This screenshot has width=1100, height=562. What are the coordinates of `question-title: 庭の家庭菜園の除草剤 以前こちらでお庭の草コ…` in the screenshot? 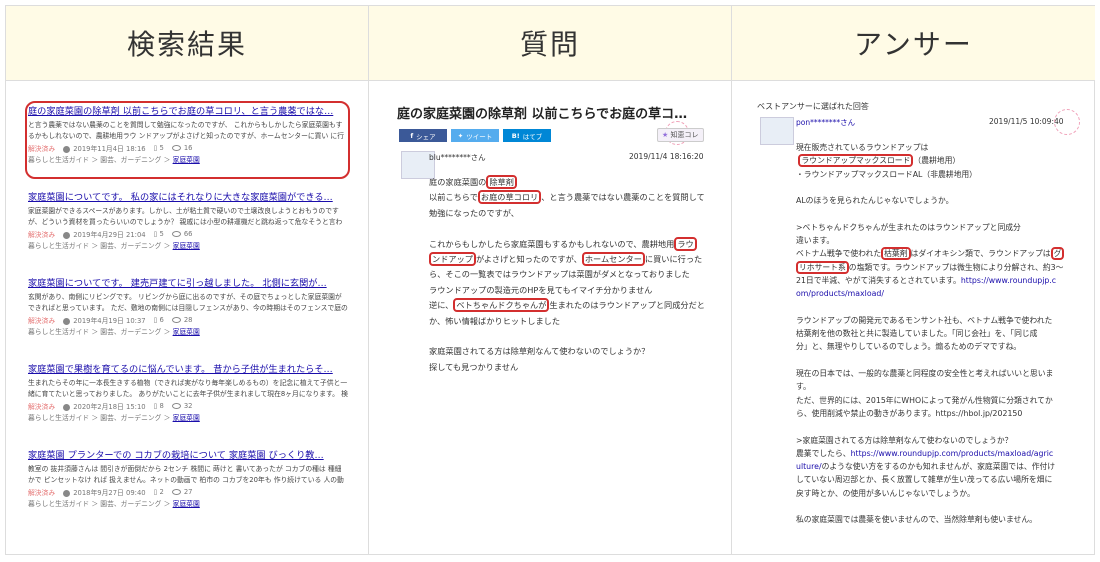 It's located at (542, 114).